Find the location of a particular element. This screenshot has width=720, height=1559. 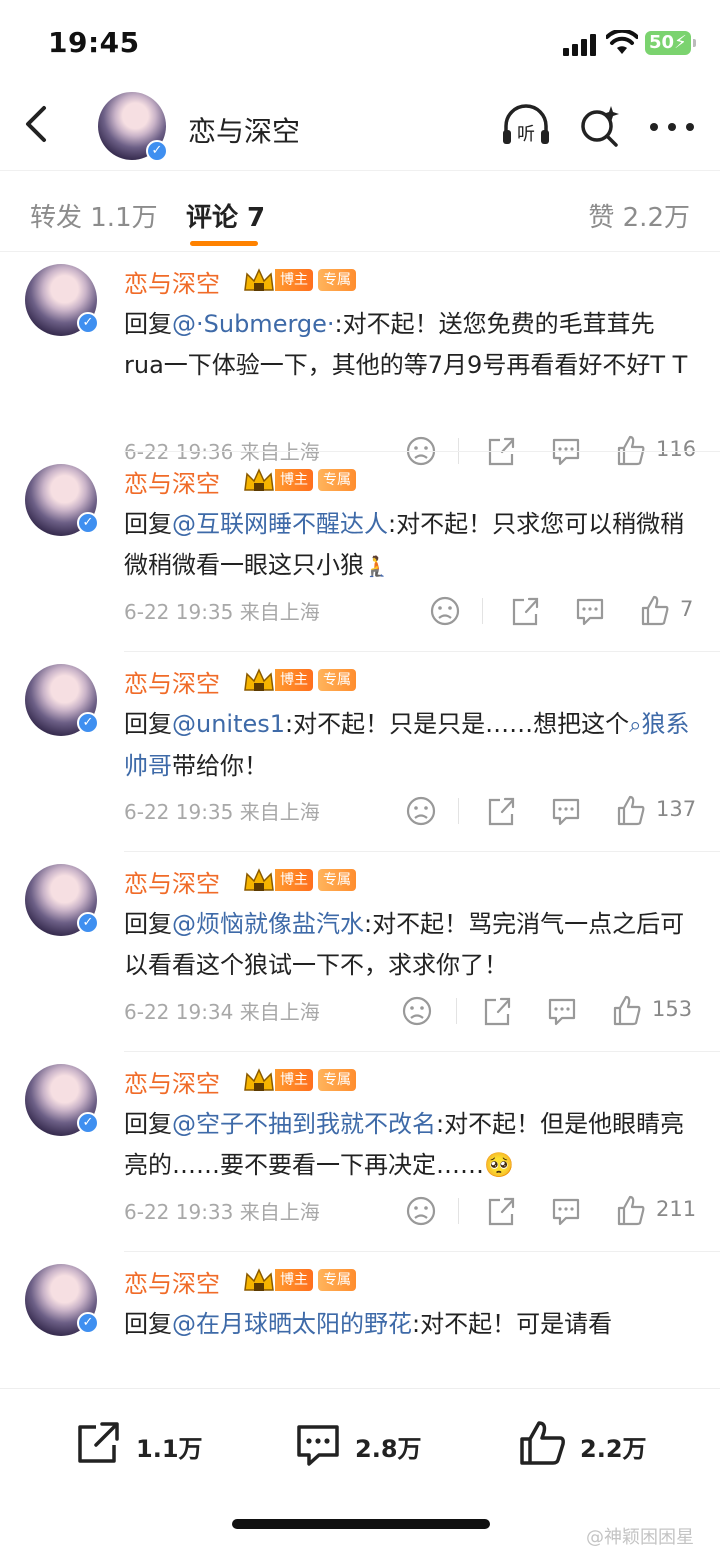

svg-text: 听 is located at coordinates (526, 134).